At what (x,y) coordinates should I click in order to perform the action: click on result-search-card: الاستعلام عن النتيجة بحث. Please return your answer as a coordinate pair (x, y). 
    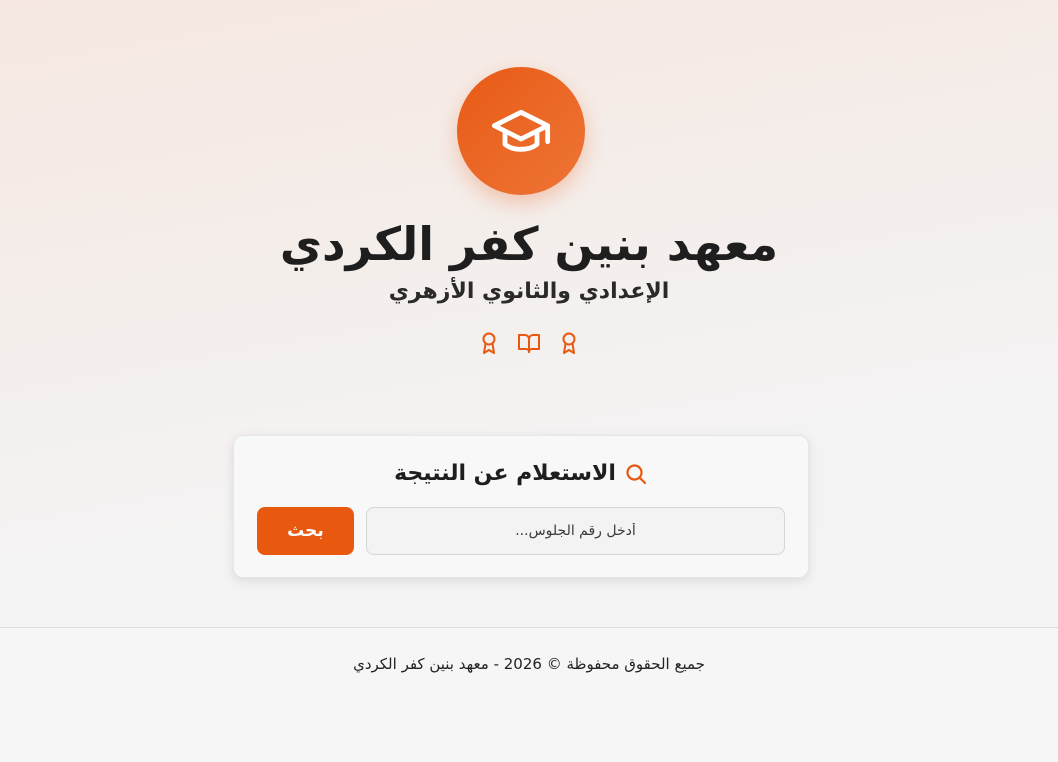
    Looking at the image, I should click on (521, 506).